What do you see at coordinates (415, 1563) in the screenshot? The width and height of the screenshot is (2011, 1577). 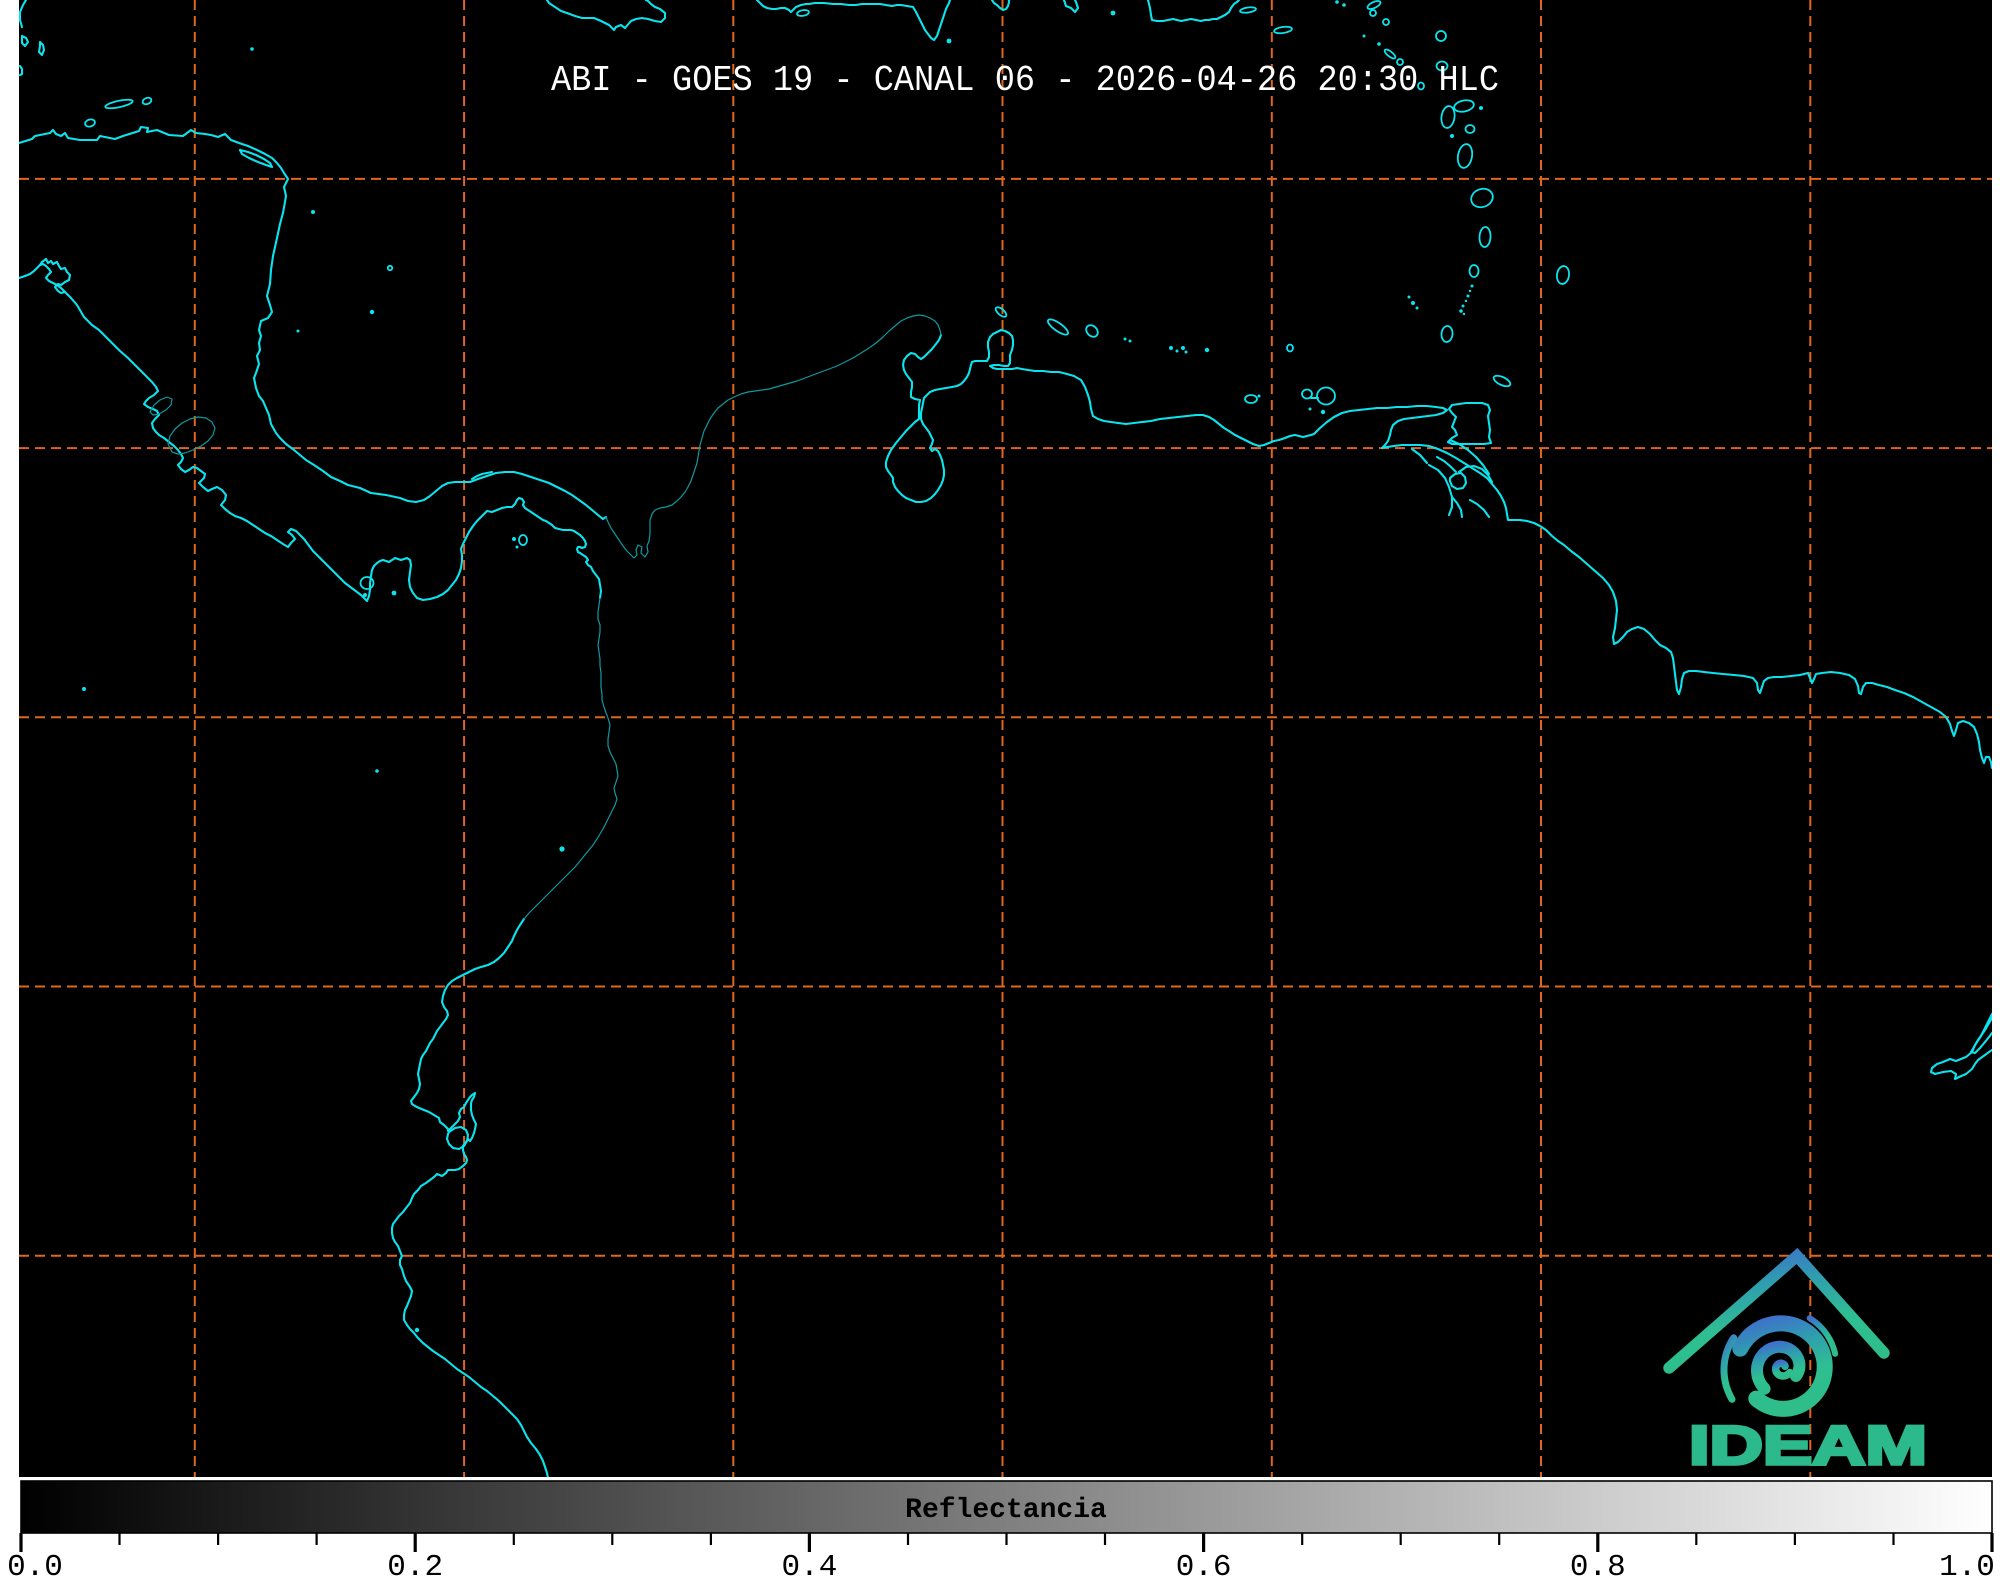 I see `svg-text: 0.2` at bounding box center [415, 1563].